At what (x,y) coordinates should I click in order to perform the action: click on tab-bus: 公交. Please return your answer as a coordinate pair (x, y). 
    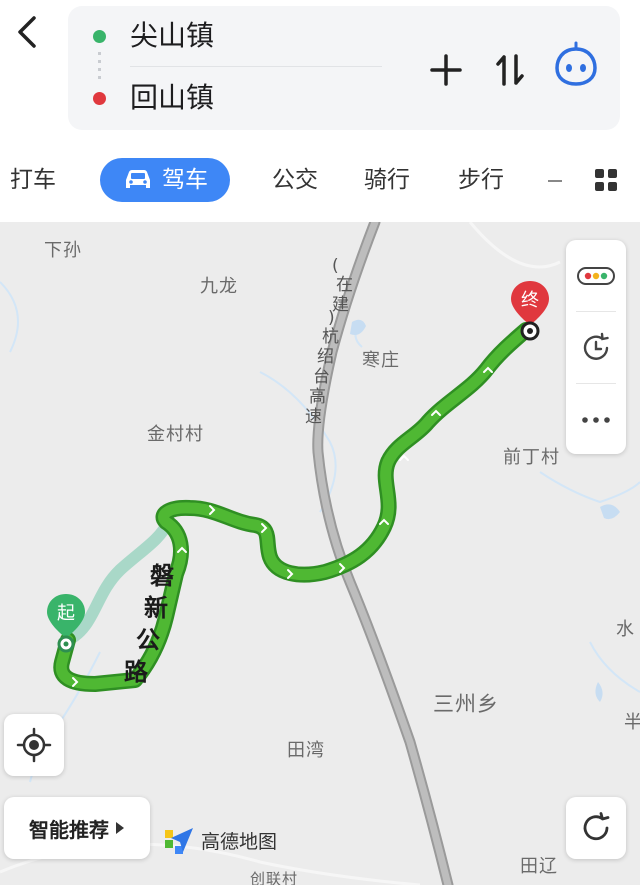
    Looking at the image, I should click on (295, 180).